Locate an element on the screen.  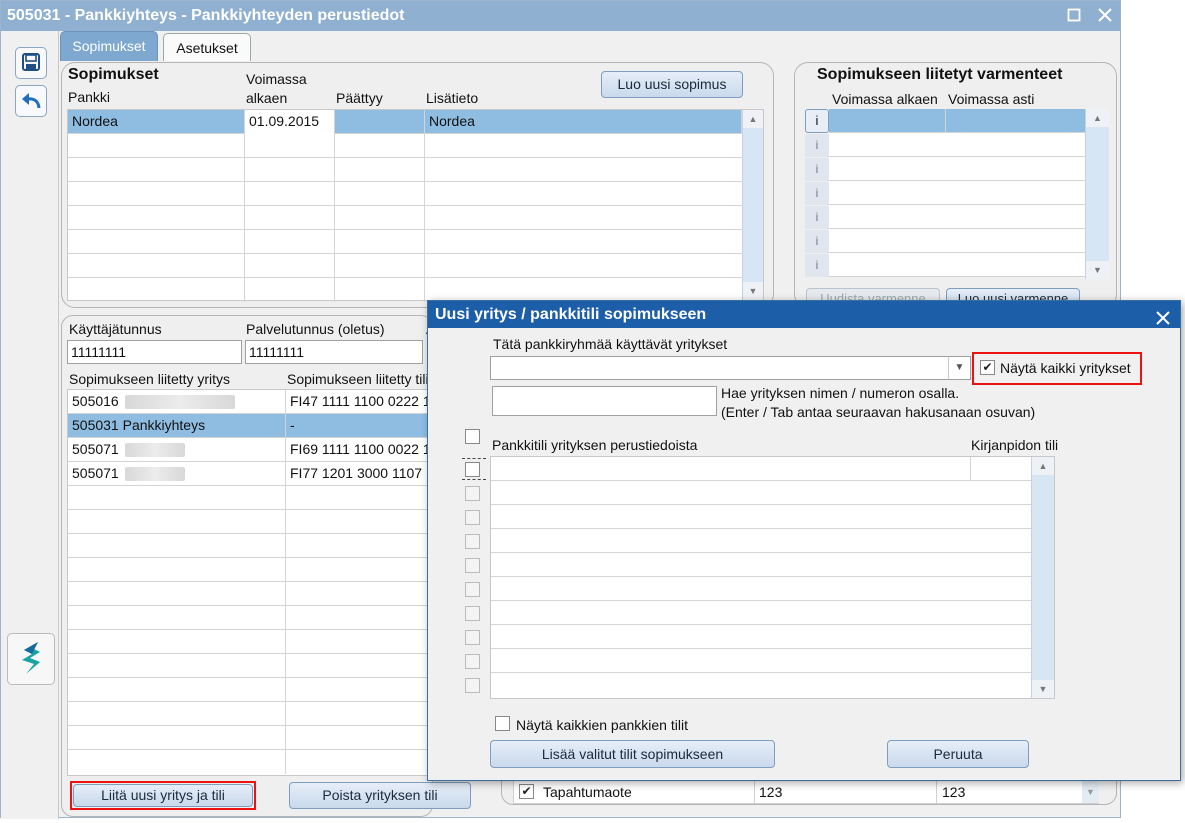
undo-button is located at coordinates (31, 101).